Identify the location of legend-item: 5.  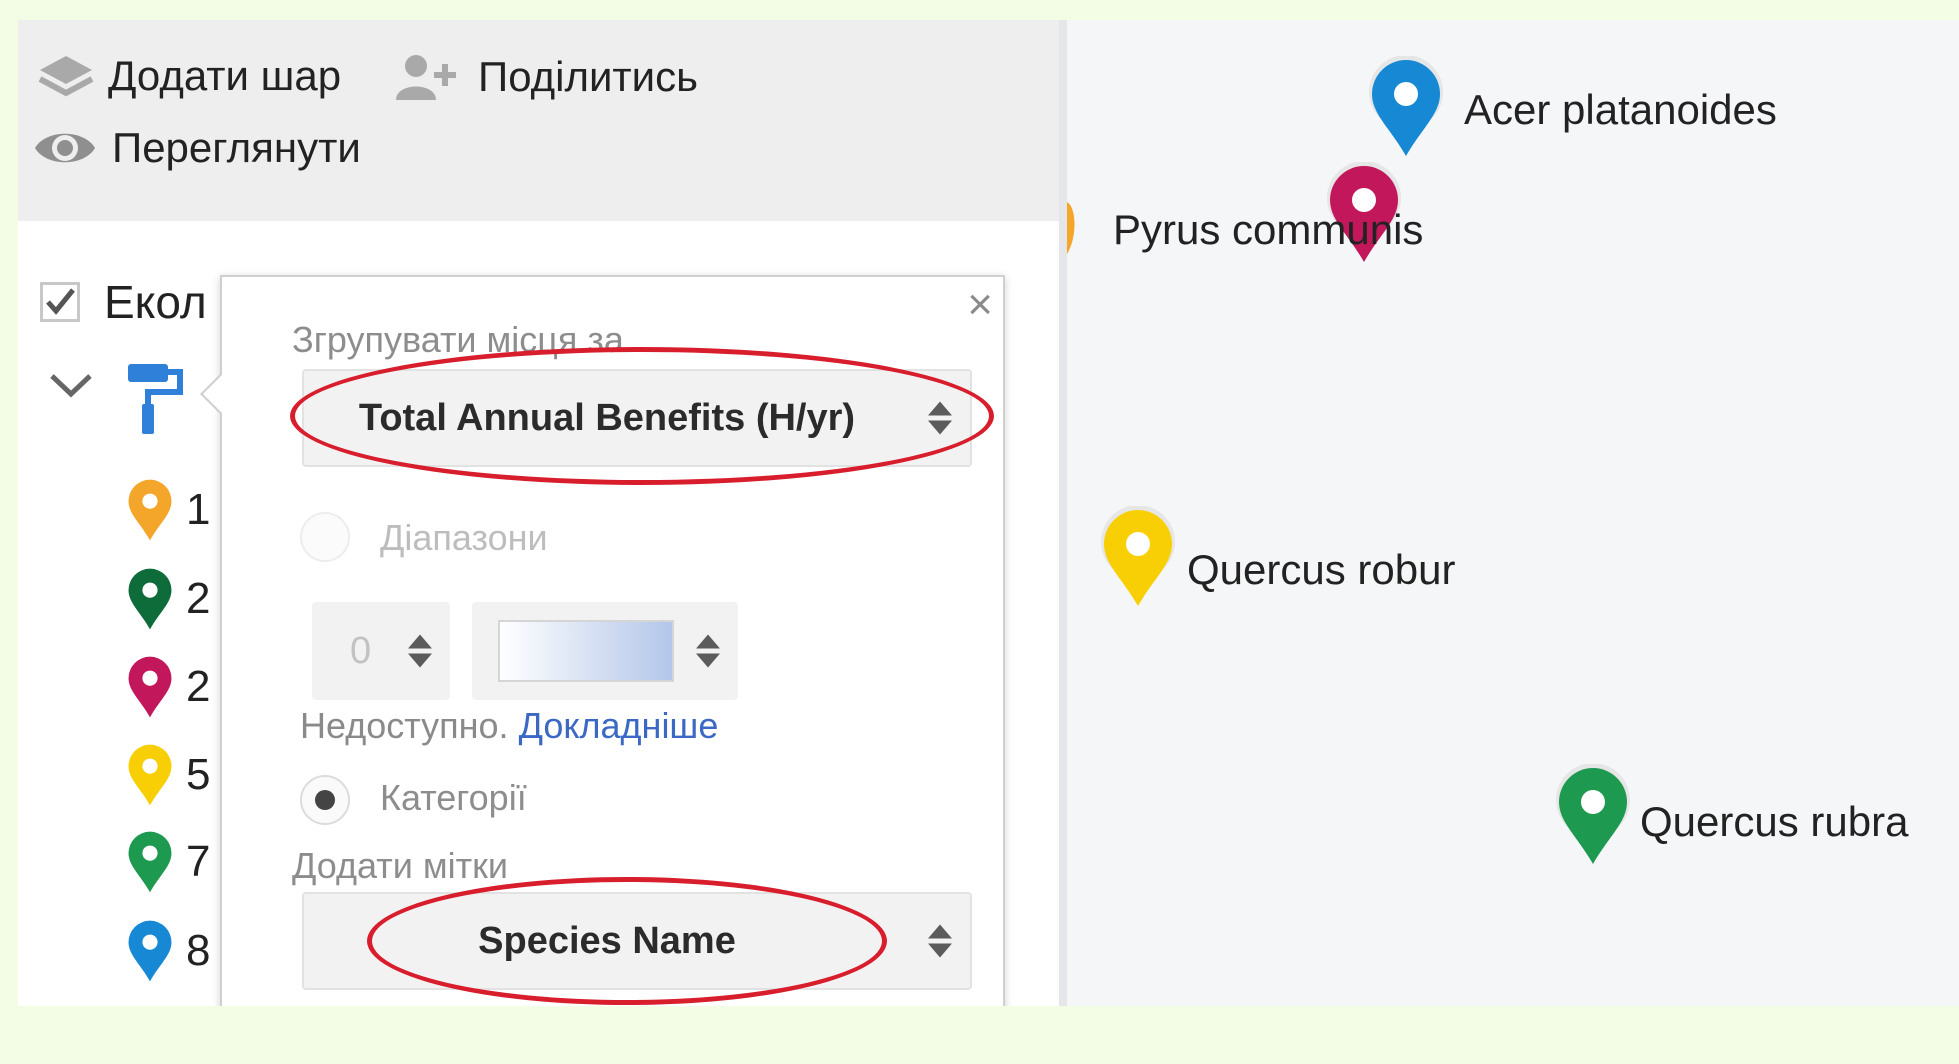
(168, 775).